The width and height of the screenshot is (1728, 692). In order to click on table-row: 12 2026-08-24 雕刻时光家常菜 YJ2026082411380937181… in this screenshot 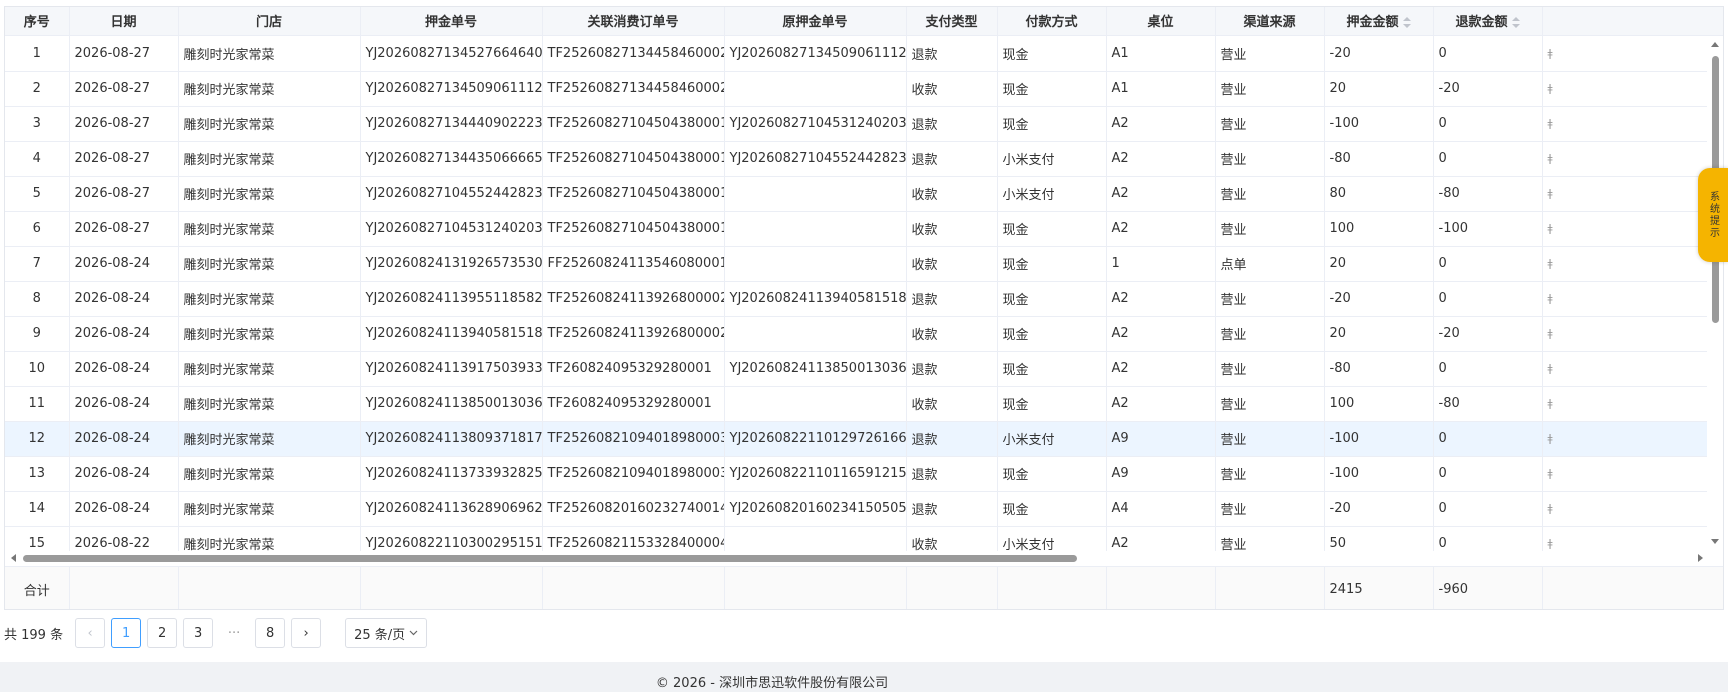, I will do `click(864, 439)`.